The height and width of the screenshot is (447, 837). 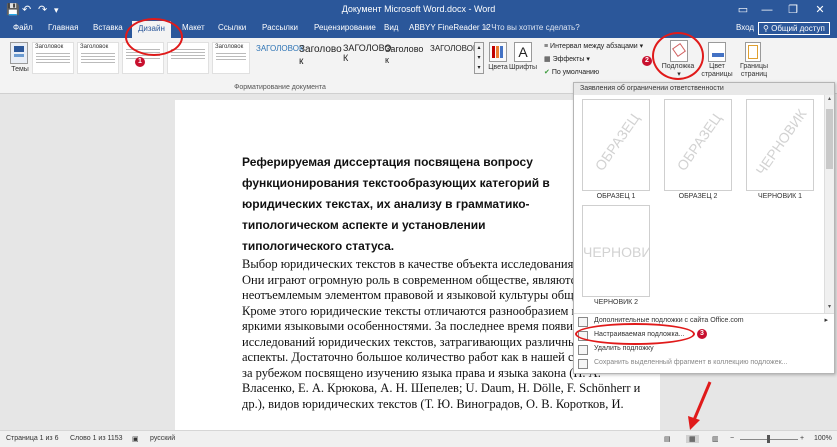 What do you see at coordinates (802, 438) in the screenshot?
I see `zoom-in-icon: +` at bounding box center [802, 438].